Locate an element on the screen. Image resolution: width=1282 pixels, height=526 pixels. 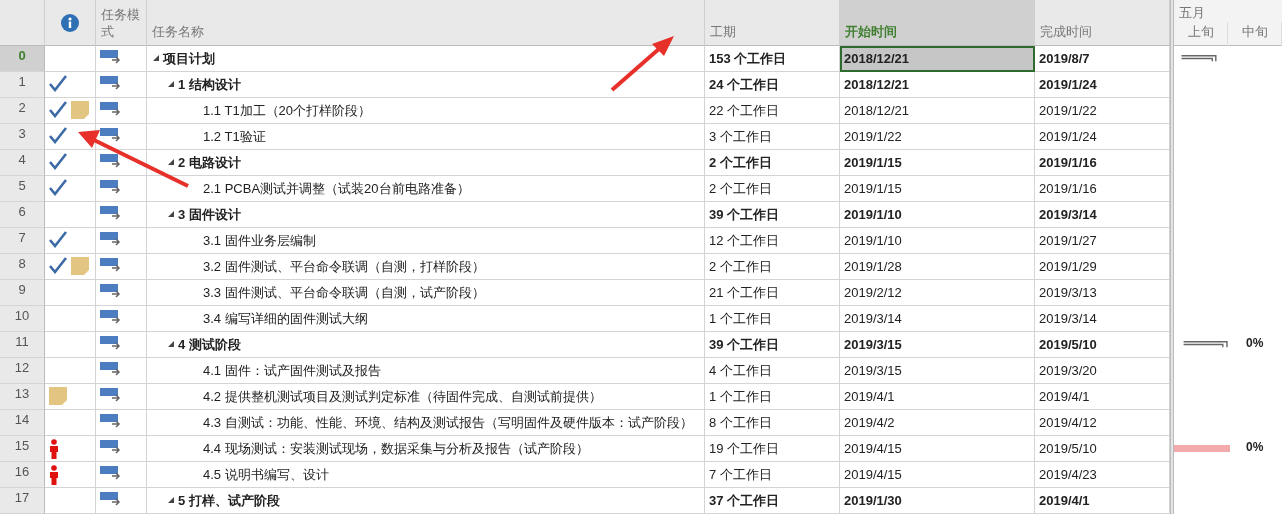
row-header: 7 is located at coordinates (22, 241).